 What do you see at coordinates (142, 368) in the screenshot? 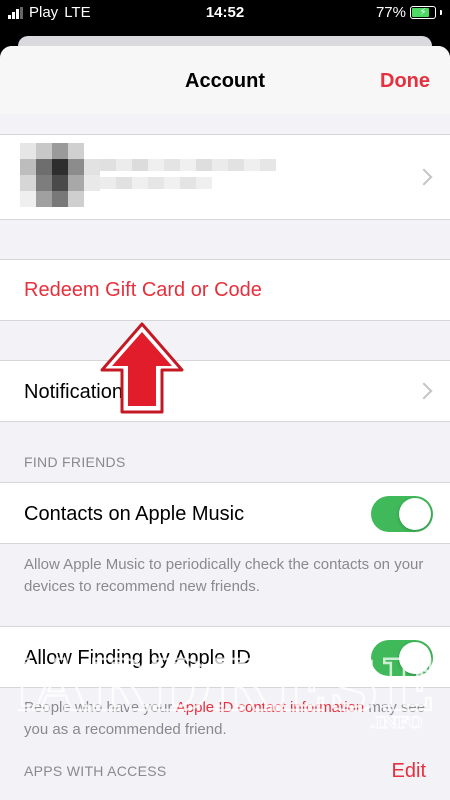
I see `red-pointer-arrow-icon` at bounding box center [142, 368].